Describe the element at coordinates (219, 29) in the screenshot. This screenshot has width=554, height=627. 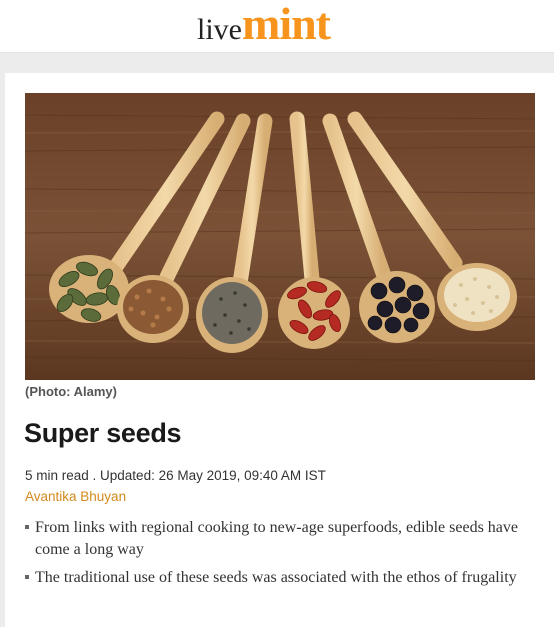
I see `logo-live-text: live` at that location.